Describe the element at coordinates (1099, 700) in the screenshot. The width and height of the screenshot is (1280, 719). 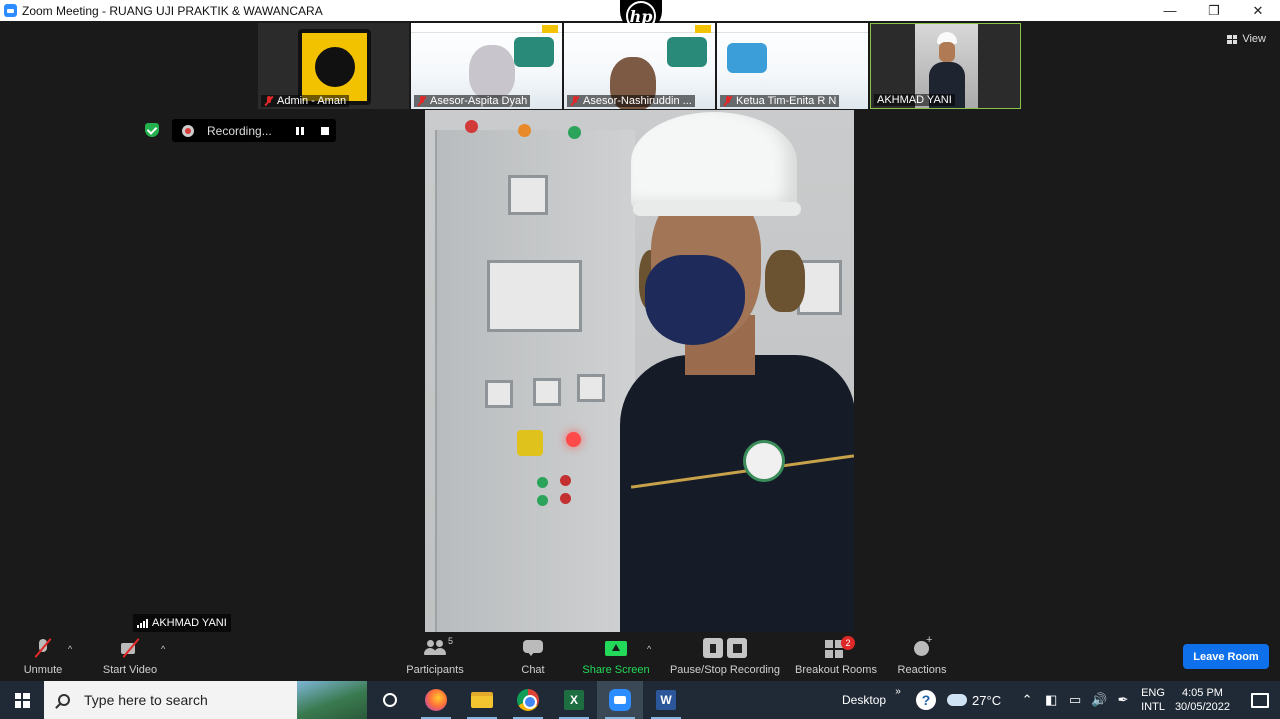
I see `volume-icon: 🔊` at that location.